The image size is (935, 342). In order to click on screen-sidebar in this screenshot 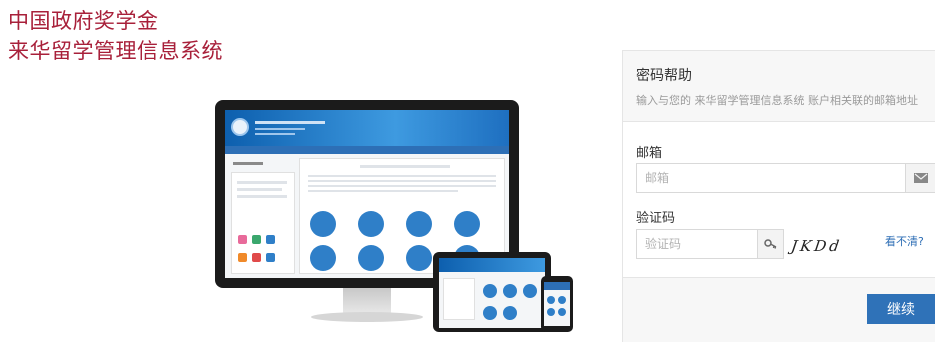, I will do `click(263, 223)`.